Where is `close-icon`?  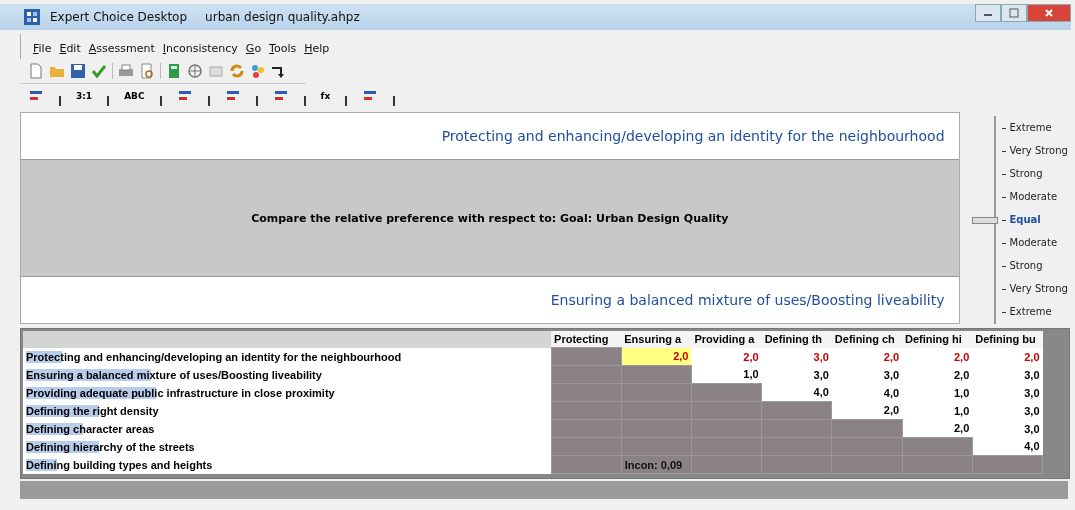
close-icon is located at coordinates (1049, 13).